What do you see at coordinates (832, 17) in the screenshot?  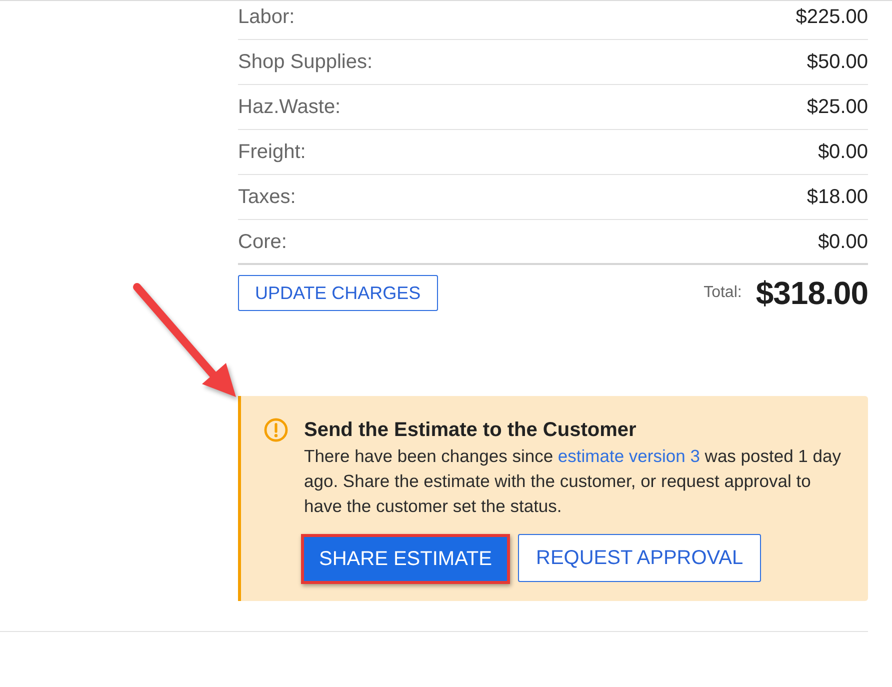 I see `charge-amount: $225.00` at bounding box center [832, 17].